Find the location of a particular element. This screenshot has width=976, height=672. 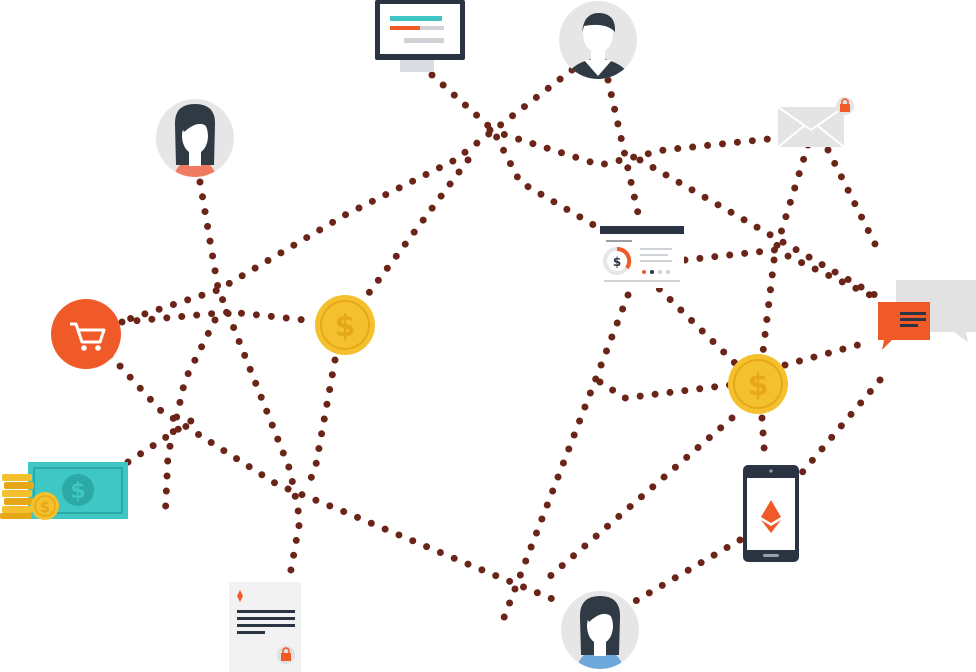

computer-monitor-icon is located at coordinates (420, 36).